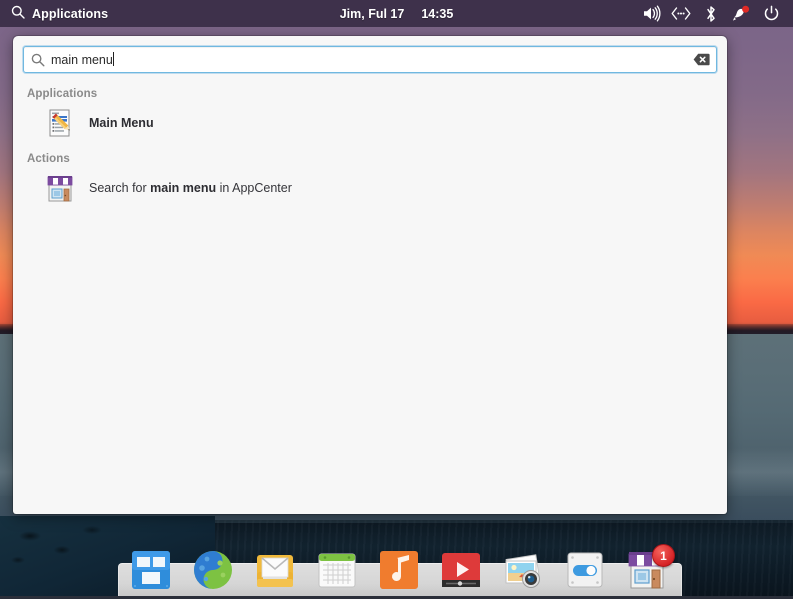 Image resolution: width=793 pixels, height=599 pixels. Describe the element at coordinates (337, 570) in the screenshot. I see `dock-item-calendar` at that location.